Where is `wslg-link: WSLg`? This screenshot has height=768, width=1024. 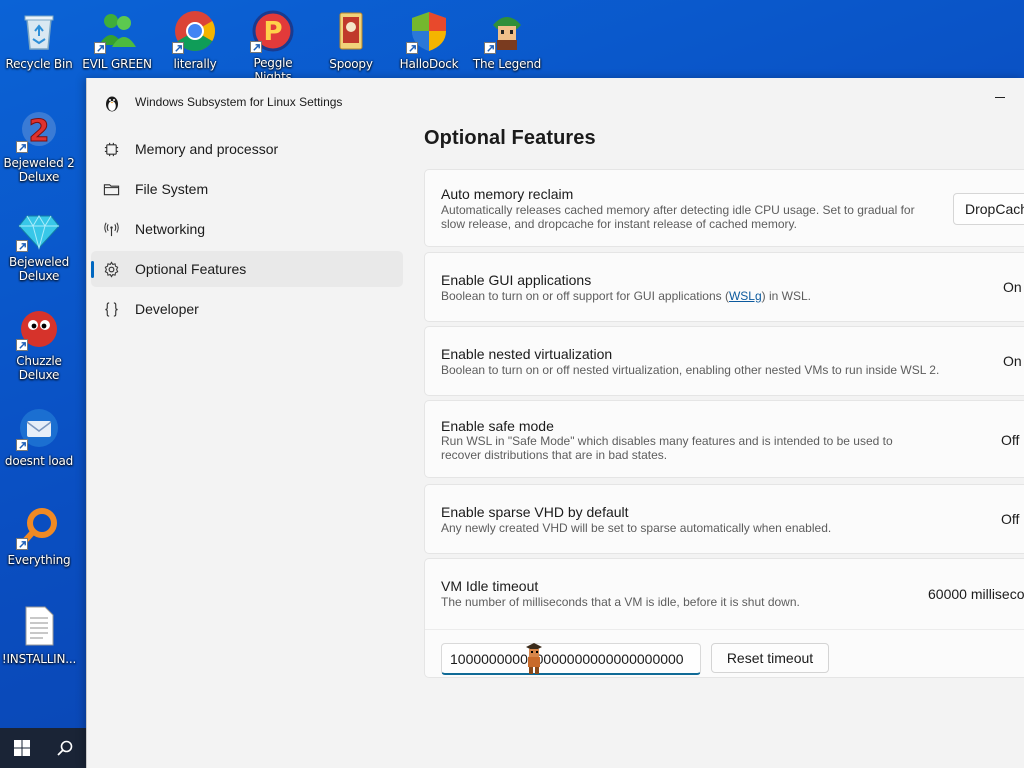
wslg-link: WSLg is located at coordinates (745, 296).